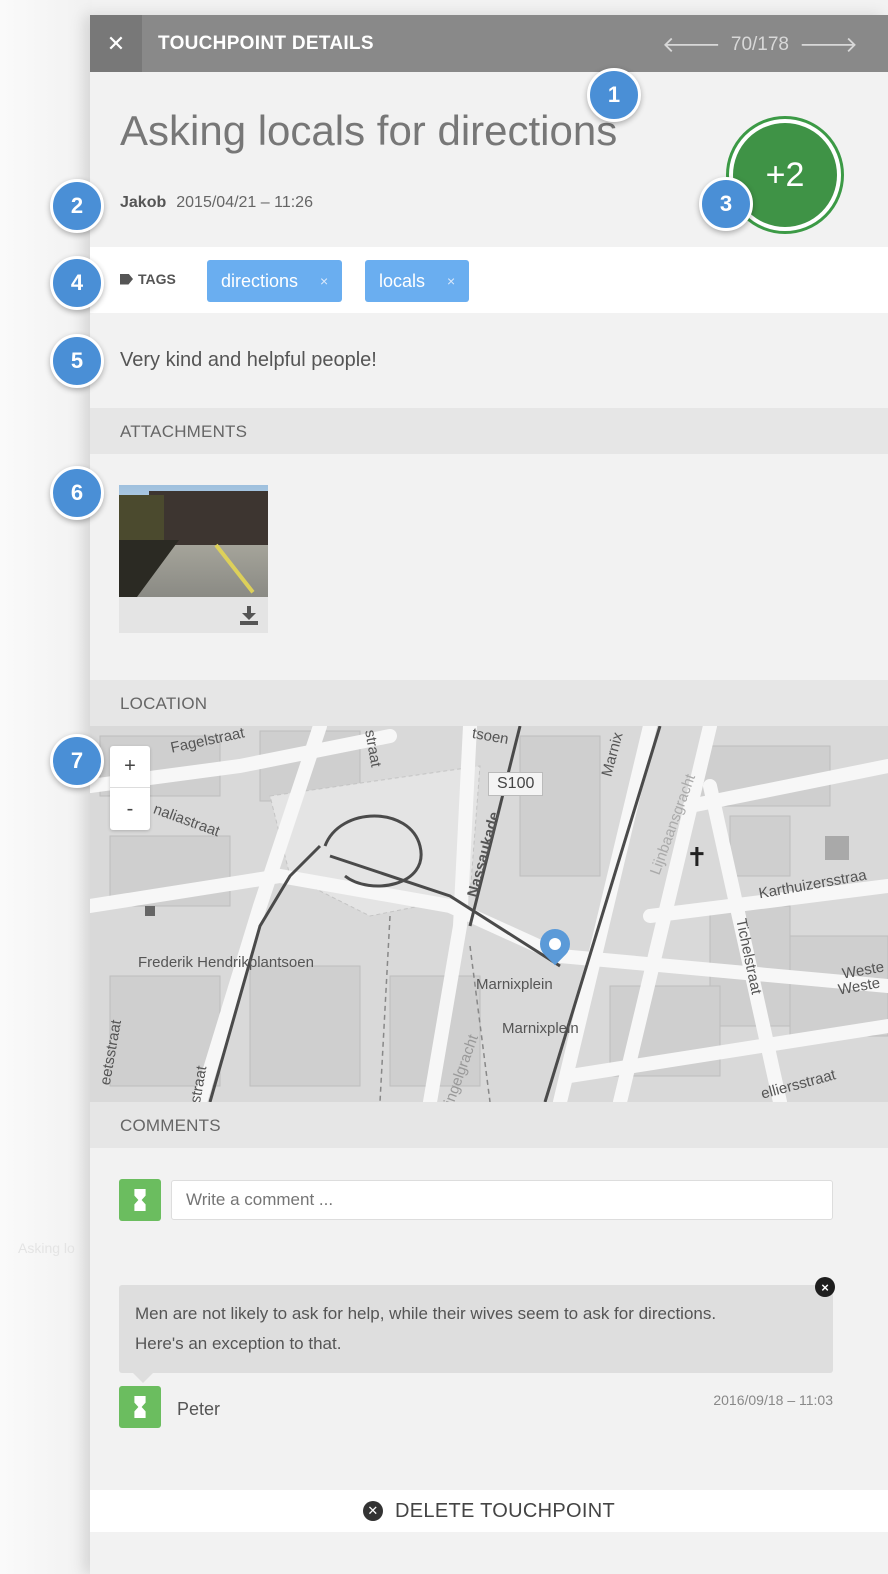 This screenshot has height=1574, width=888. Describe the element at coordinates (77, 493) in the screenshot. I see `callout-6: 6` at that location.